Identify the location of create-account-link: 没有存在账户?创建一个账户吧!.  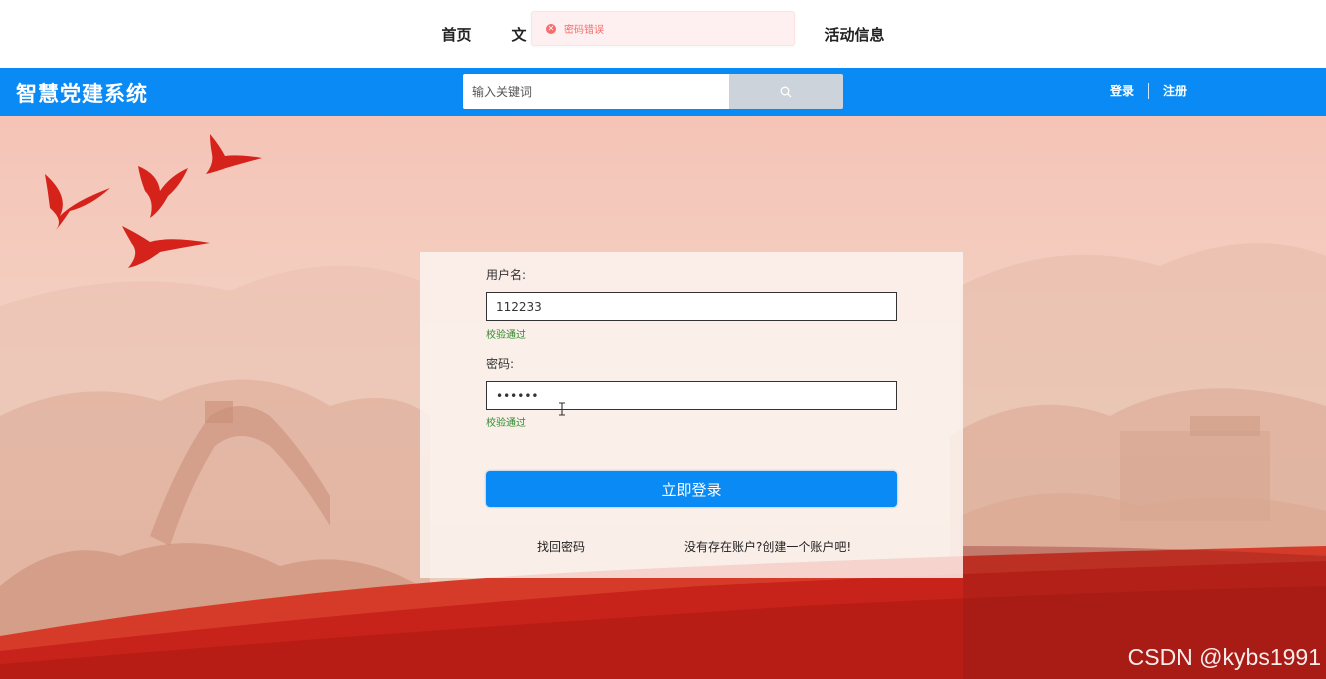
(767, 546).